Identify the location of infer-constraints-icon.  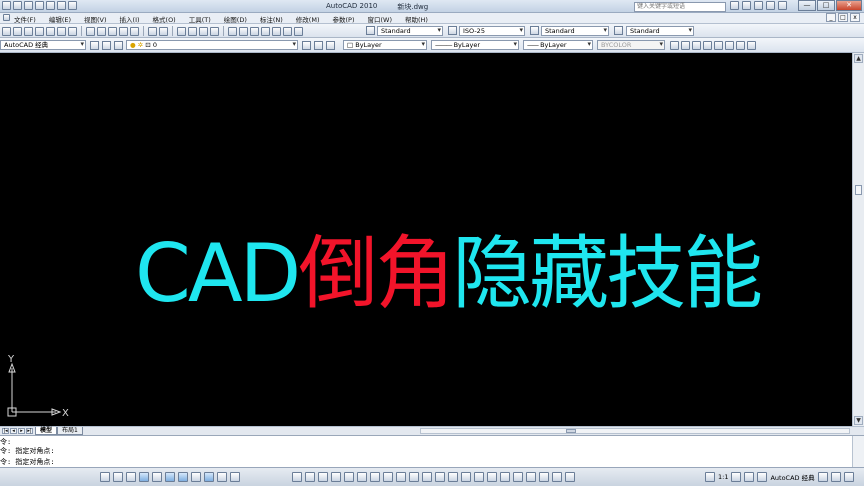
(105, 477).